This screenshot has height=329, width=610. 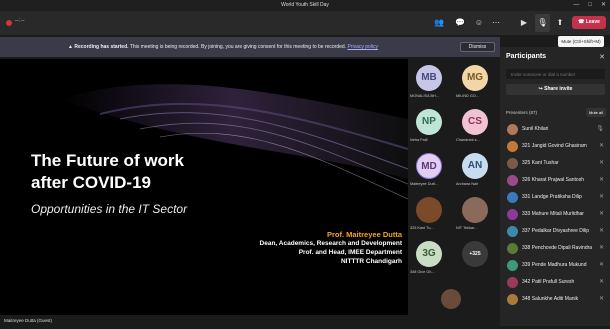 What do you see at coordinates (556, 214) in the screenshot?
I see `participant-row: 333 Mahure Mitali Murlidhar ✕` at bounding box center [556, 214].